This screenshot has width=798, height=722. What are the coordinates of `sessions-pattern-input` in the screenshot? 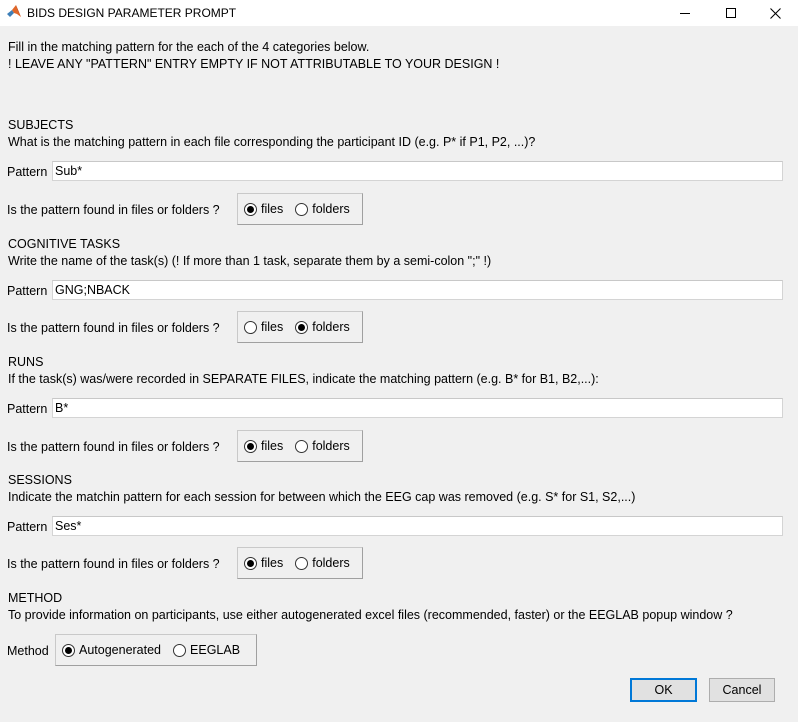 It's located at (417, 526).